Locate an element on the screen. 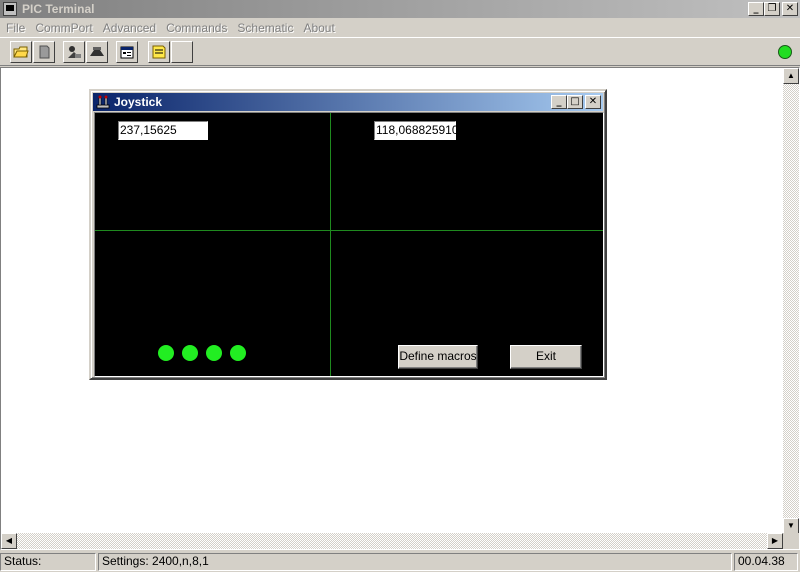 This screenshot has width=800, height=572. joystick-minimize-button: _ is located at coordinates (559, 102).